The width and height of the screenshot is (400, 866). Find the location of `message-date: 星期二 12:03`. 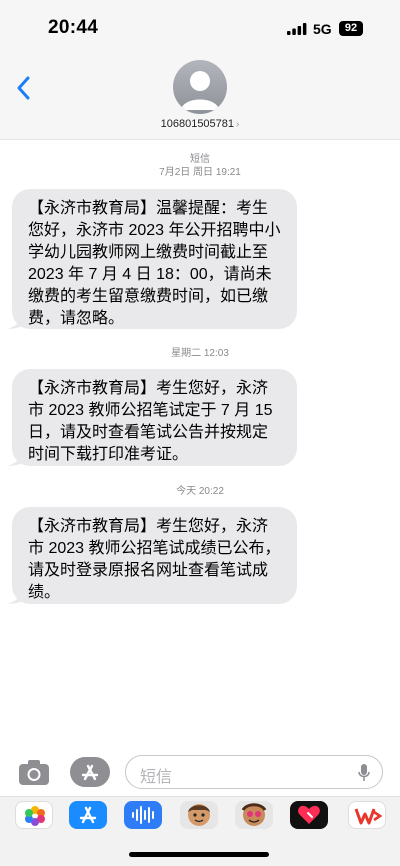

message-date: 星期二 12:03 is located at coordinates (200, 353).